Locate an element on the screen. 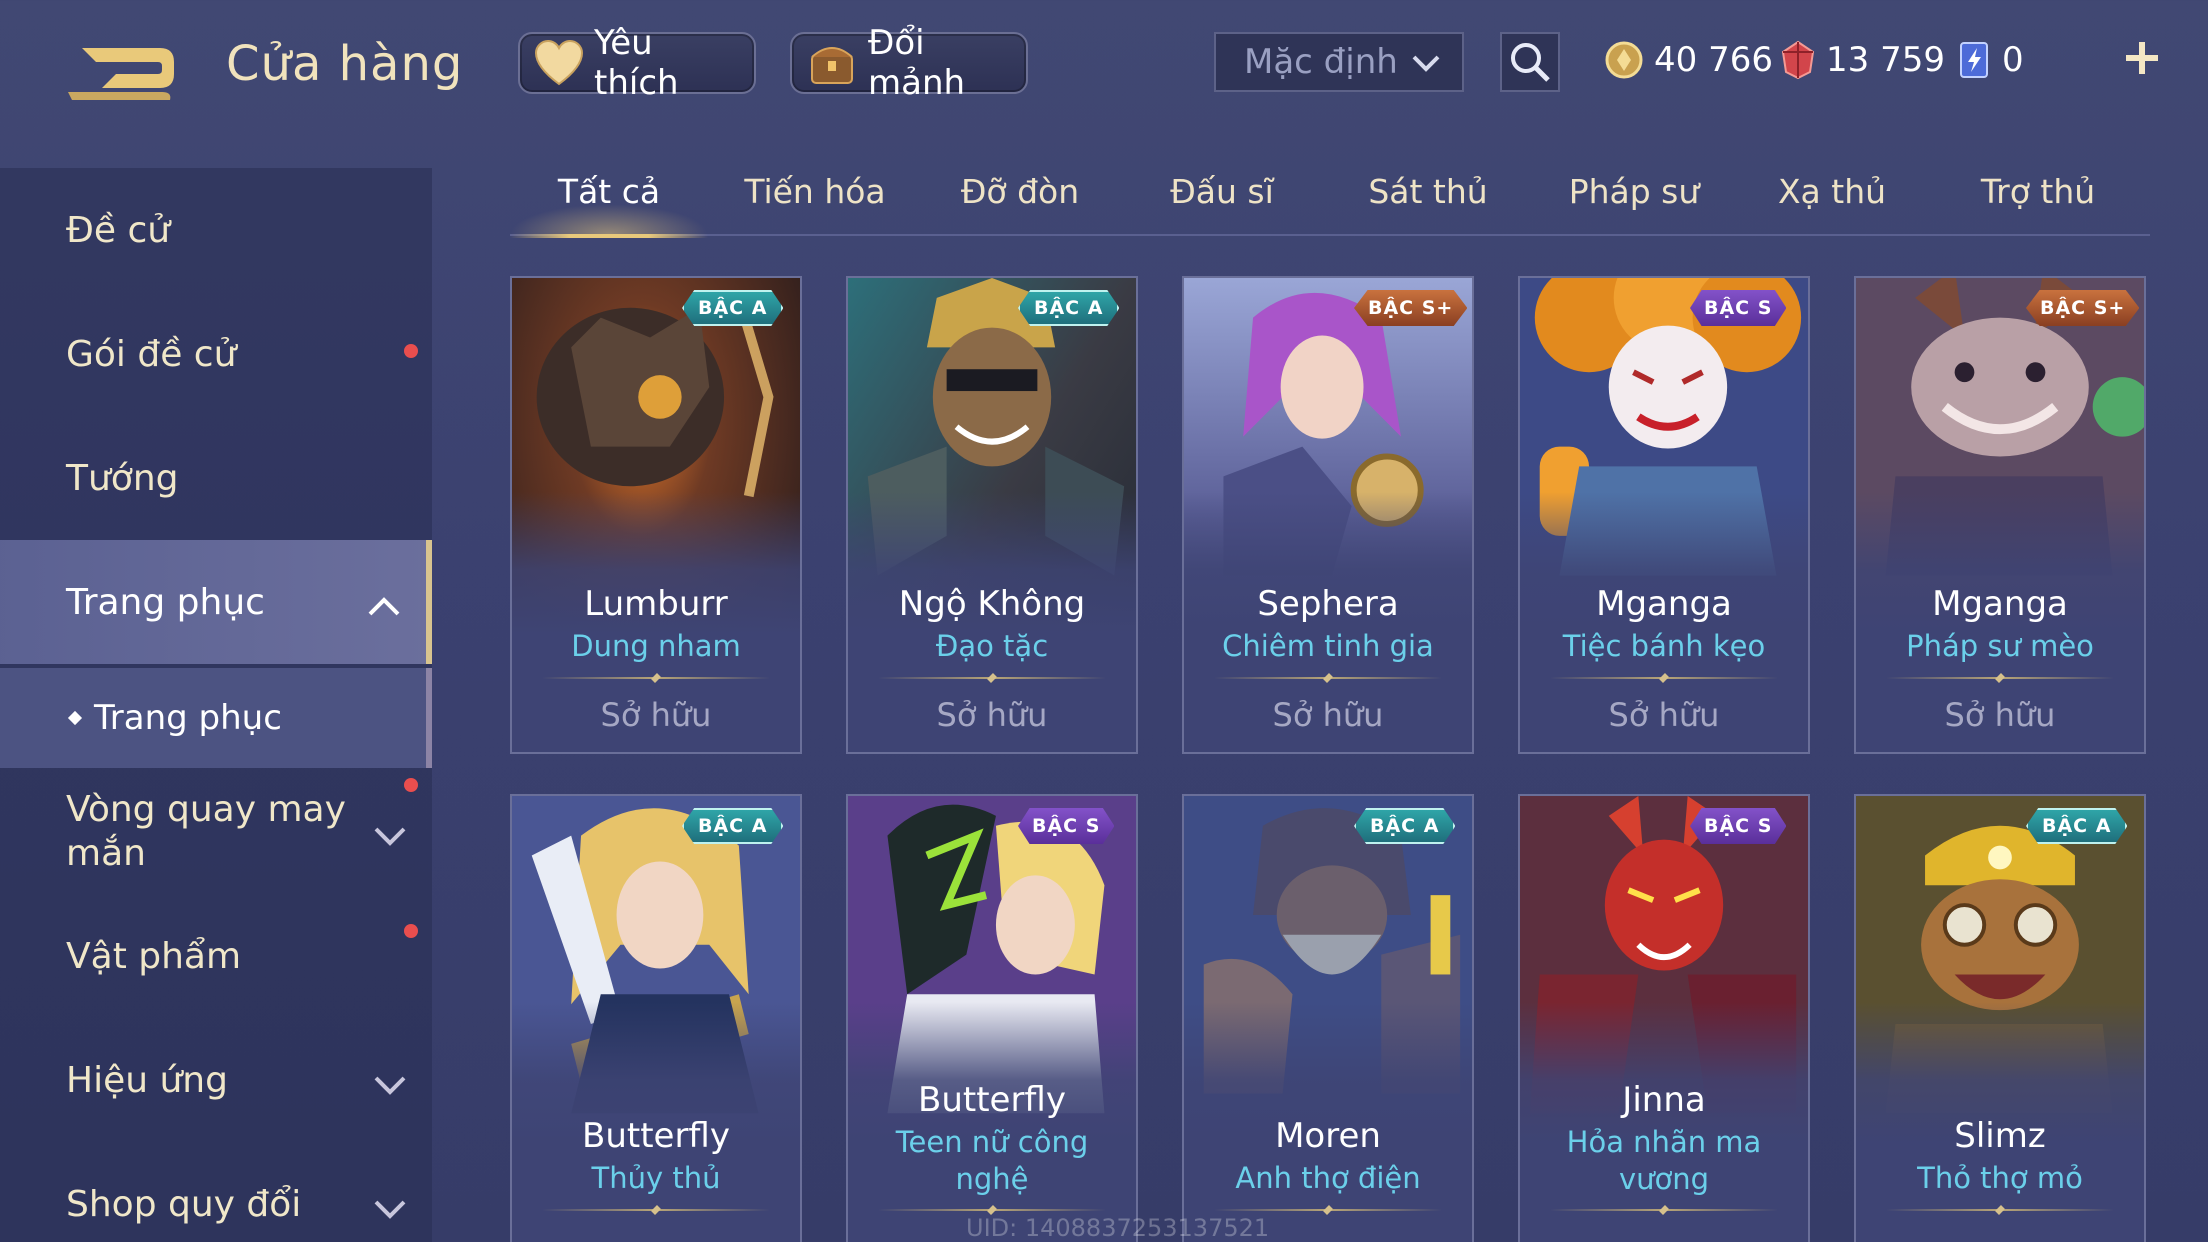  tab-assassin: Sát thủ is located at coordinates (1428, 204).